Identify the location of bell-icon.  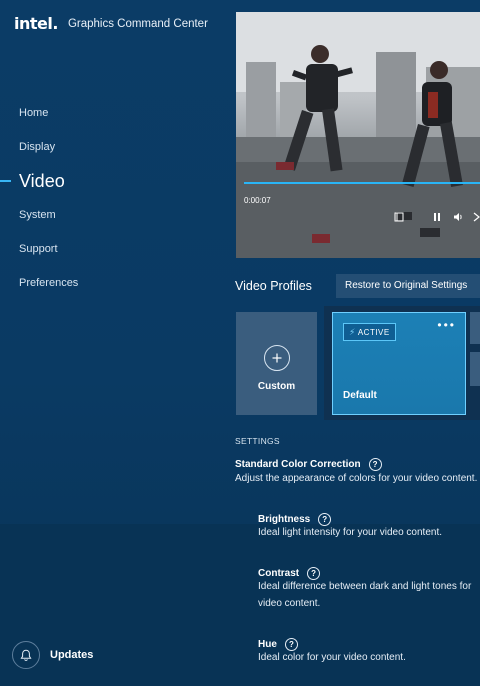
(26, 655).